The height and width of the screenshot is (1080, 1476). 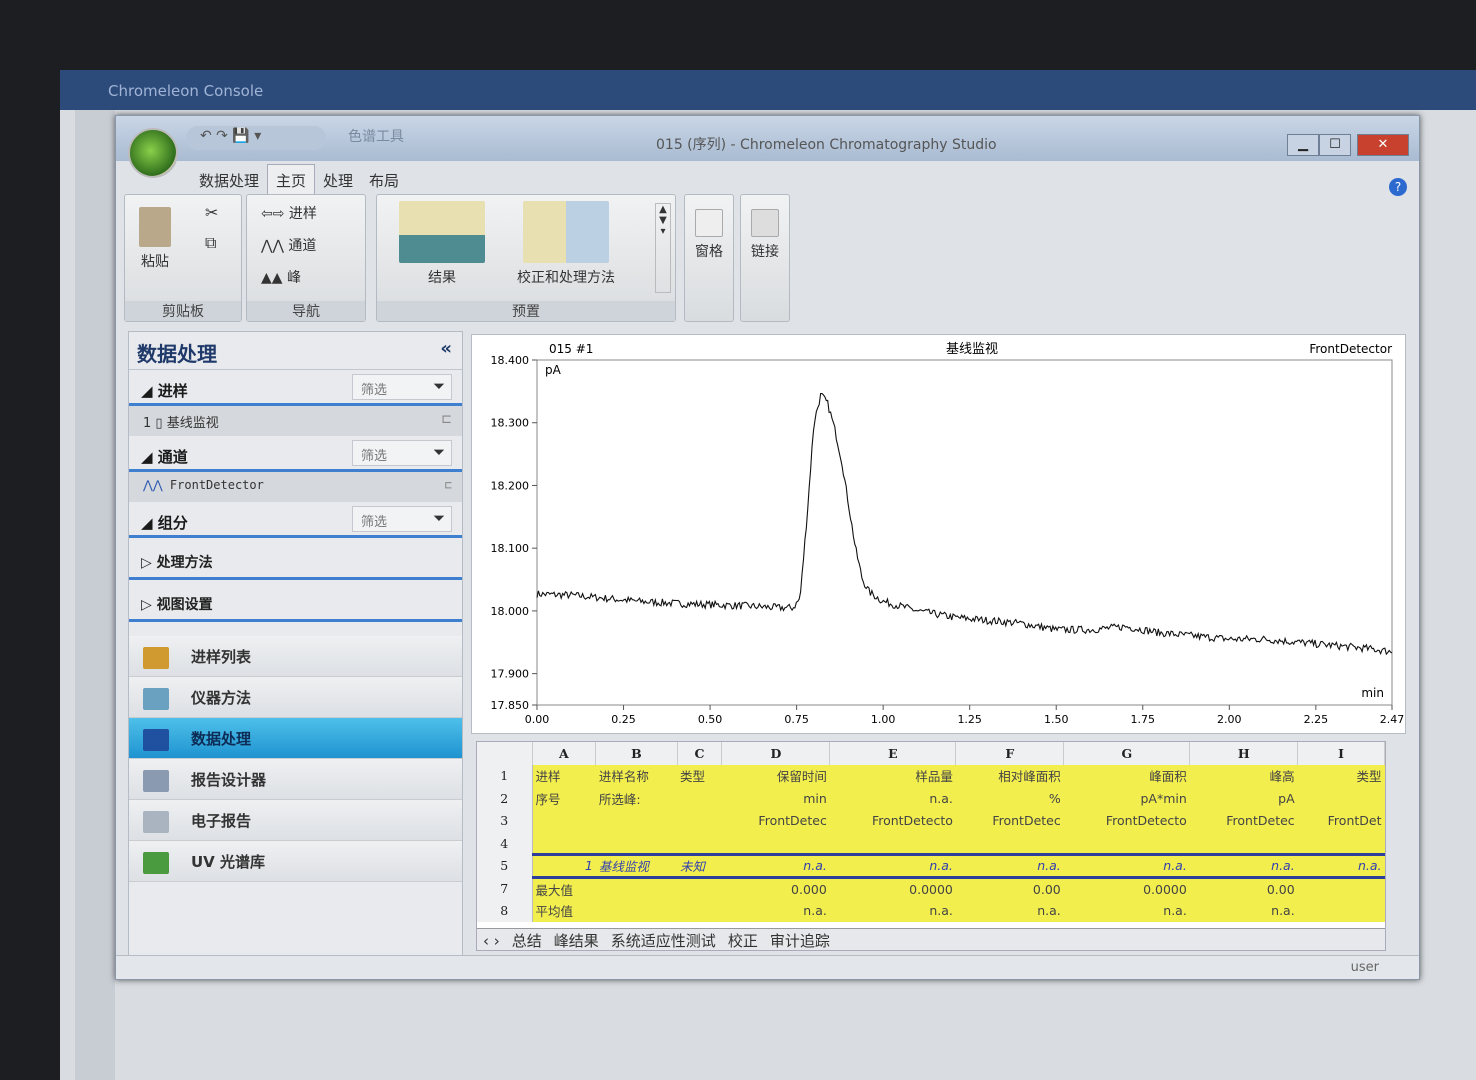 What do you see at coordinates (527, 941) in the screenshot?
I see `sheet-tab: 总结` at bounding box center [527, 941].